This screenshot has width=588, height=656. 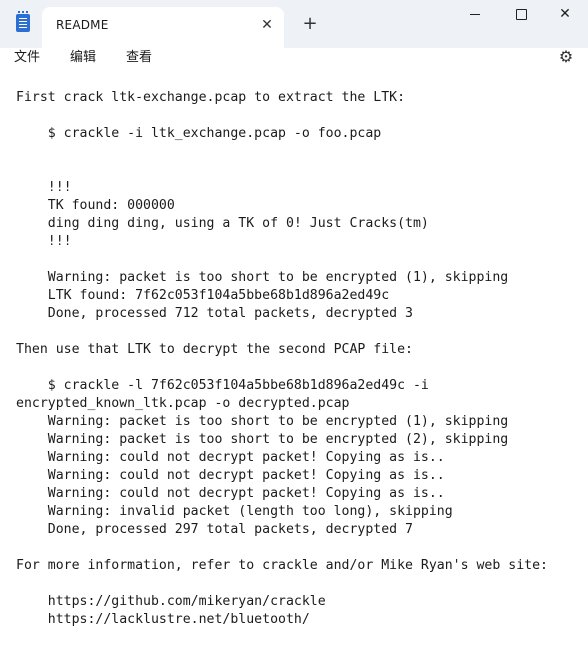 I want to click on title-bar: README ✕ + ✕, so click(x=294, y=24).